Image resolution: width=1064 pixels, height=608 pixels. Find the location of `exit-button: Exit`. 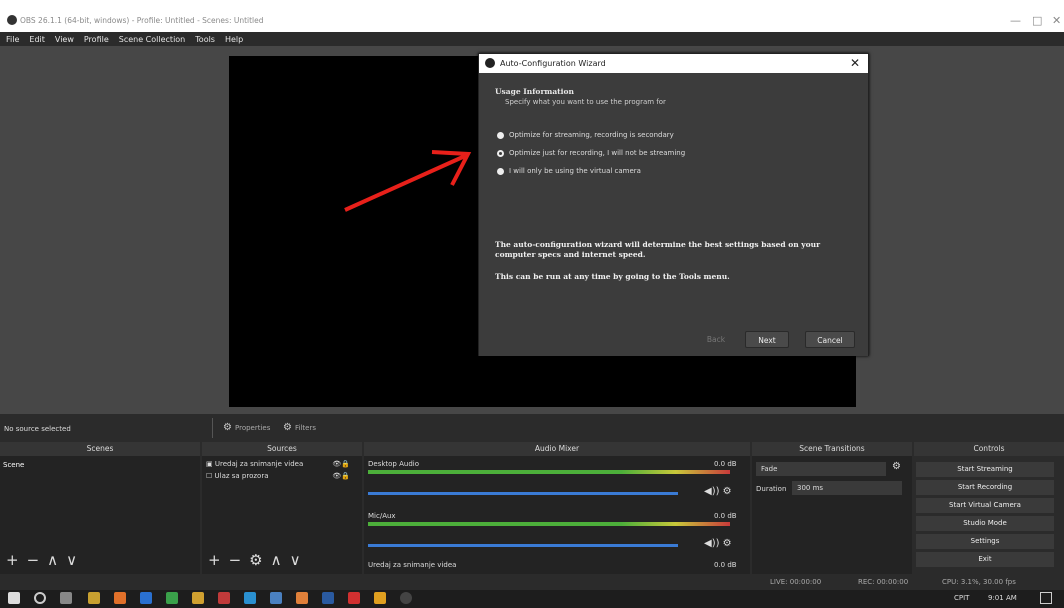

exit-button: Exit is located at coordinates (985, 559).